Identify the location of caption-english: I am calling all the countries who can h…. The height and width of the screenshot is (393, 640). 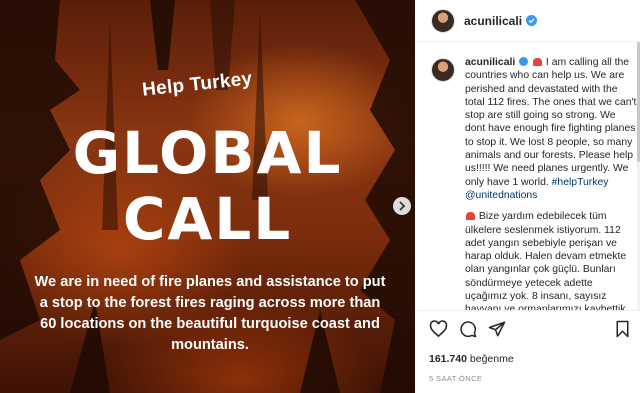
(551, 122).